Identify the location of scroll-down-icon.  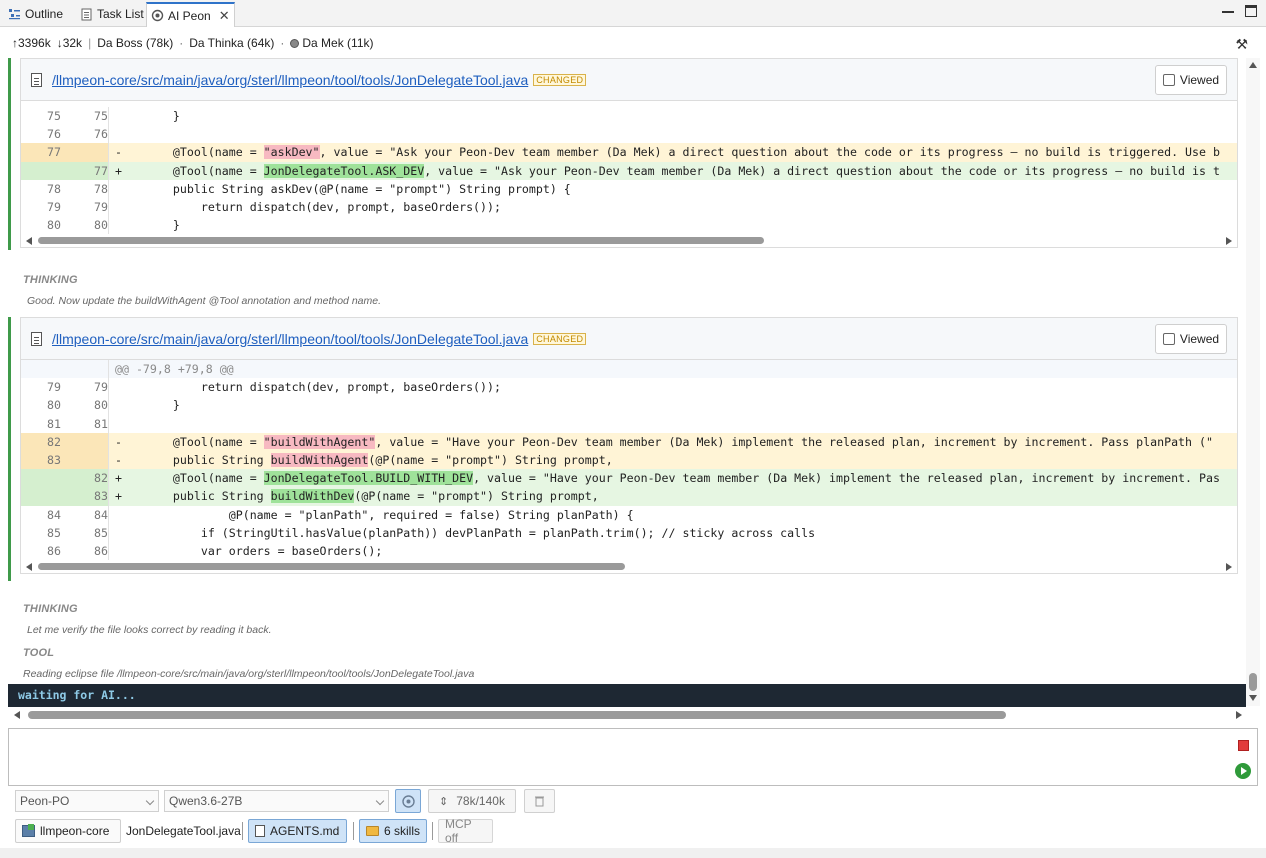
(1253, 698).